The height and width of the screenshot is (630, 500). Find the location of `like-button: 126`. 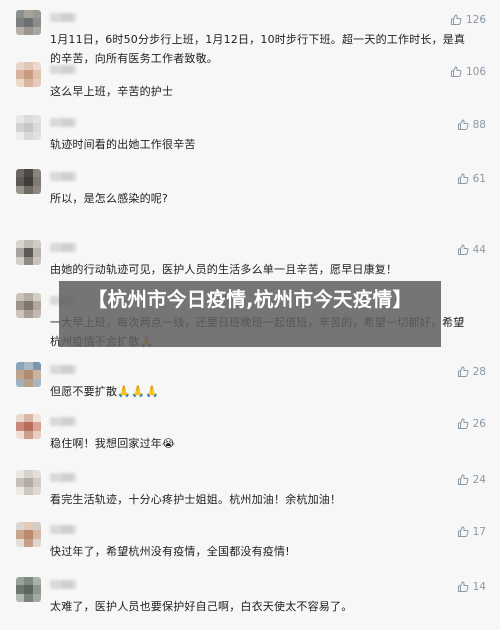

like-button: 126 is located at coordinates (468, 20).